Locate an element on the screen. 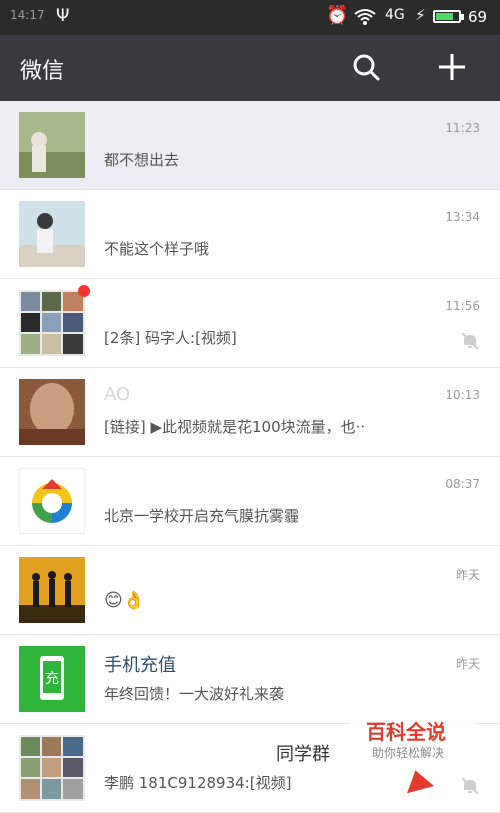 The image size is (500, 813). charging-icon: ⚡ is located at coordinates (420, 15).